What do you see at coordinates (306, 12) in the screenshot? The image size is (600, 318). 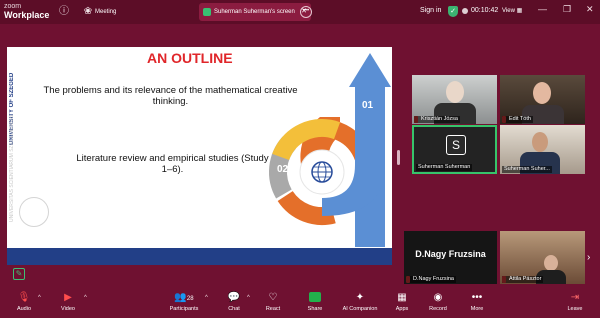 I see `more-tabs-icon: •••` at bounding box center [306, 12].